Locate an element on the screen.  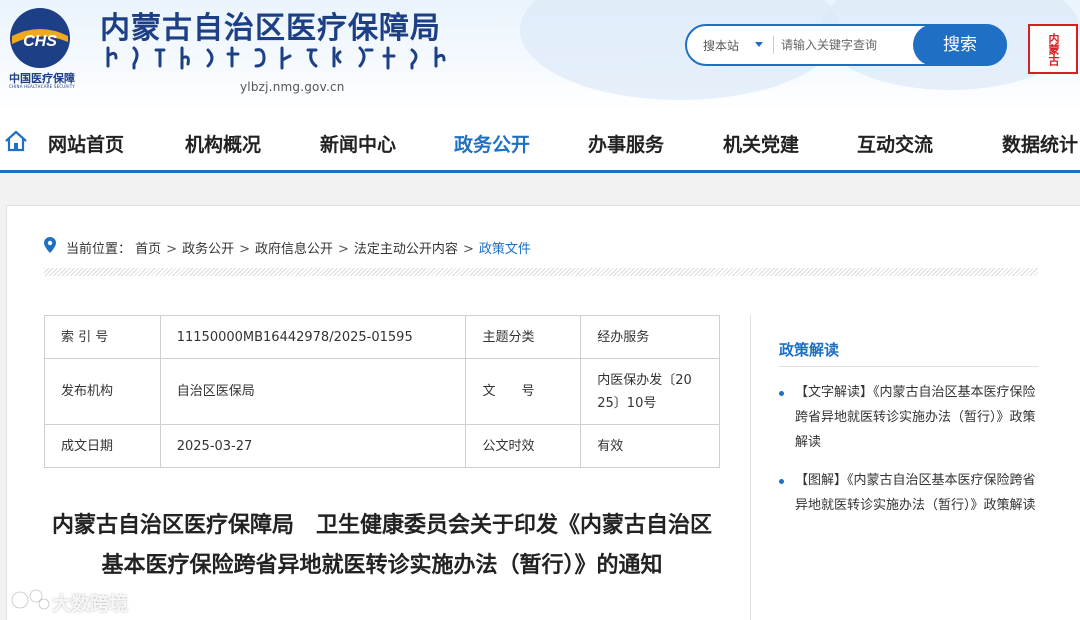
mongolian-script-title is located at coordinates (276, 58).